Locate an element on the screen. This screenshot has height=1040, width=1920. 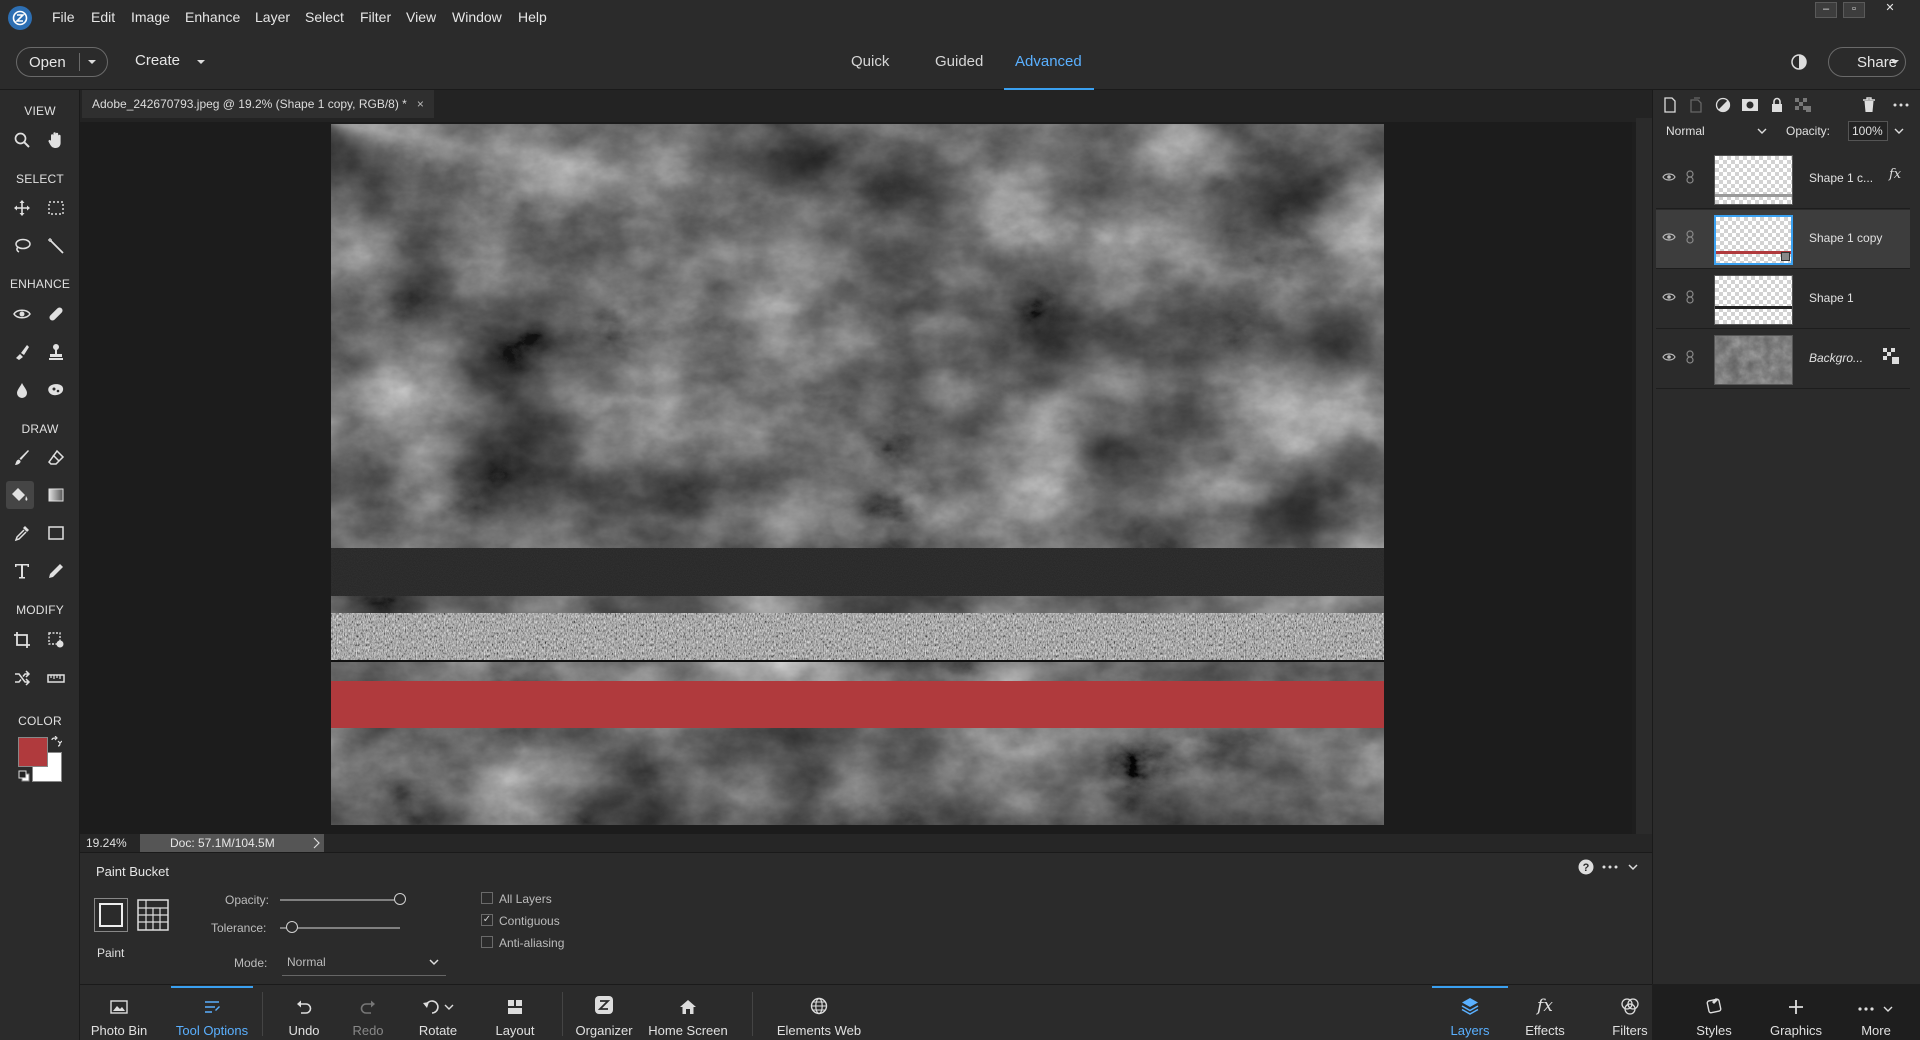
layers-panel-button: Layers is located at coordinates (1470, 1013).